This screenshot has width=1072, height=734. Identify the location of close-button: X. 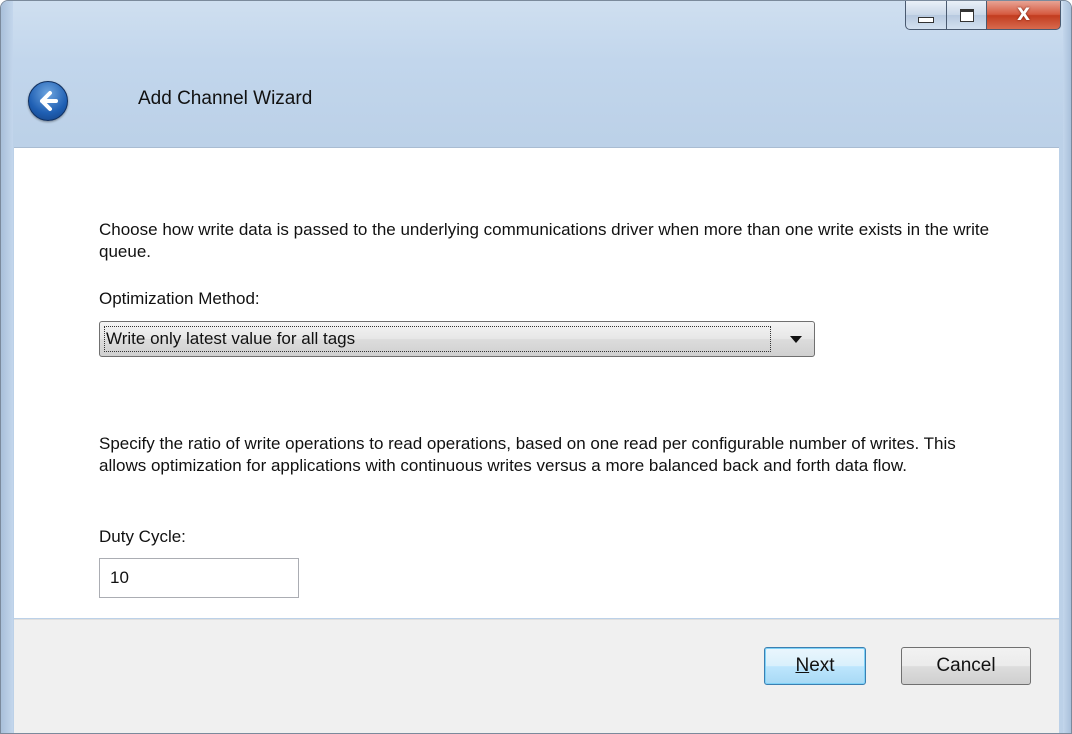
(1024, 15).